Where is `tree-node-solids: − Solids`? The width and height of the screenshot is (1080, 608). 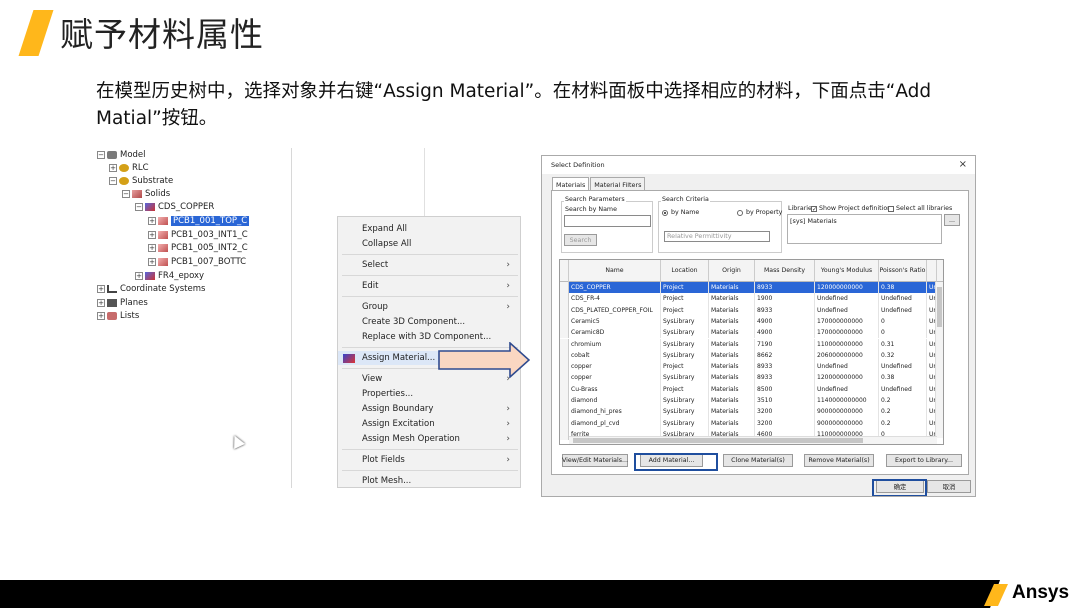 tree-node-solids: − Solids is located at coordinates (146, 194).